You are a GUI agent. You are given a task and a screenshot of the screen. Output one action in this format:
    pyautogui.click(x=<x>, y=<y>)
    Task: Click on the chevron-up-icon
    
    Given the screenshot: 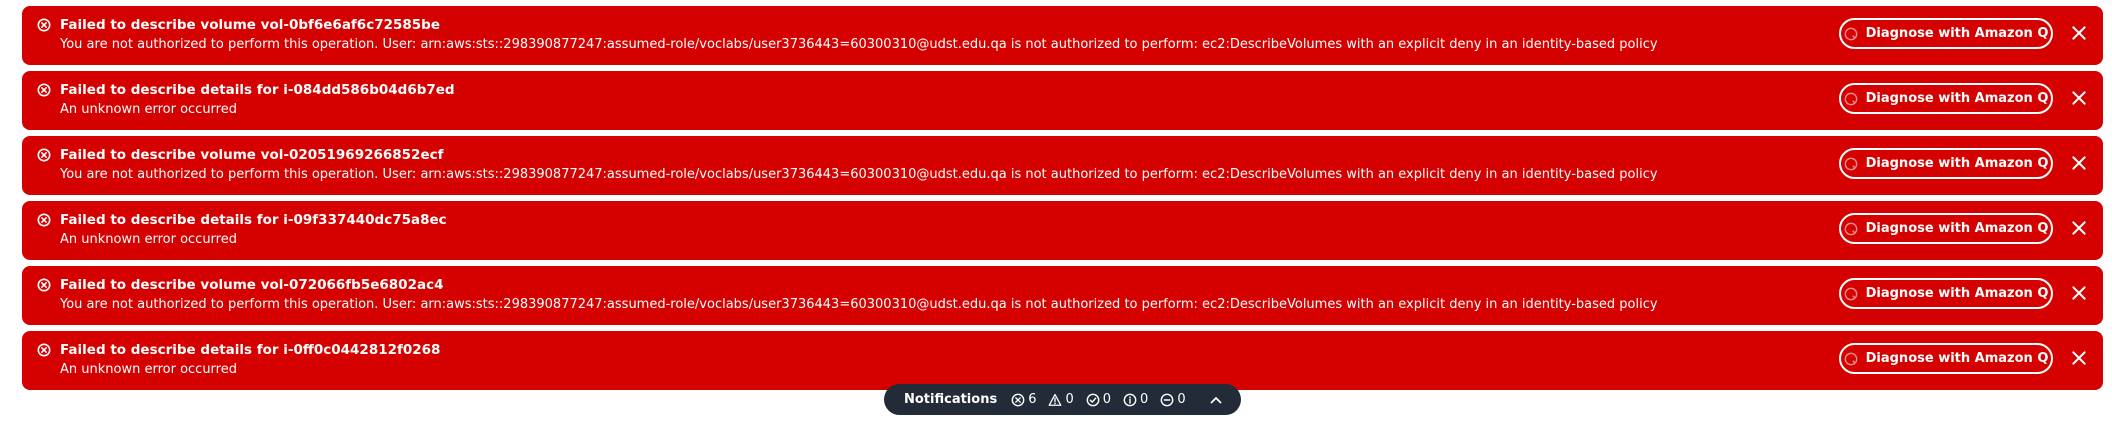 What is the action you would take?
    pyautogui.click(x=1216, y=400)
    